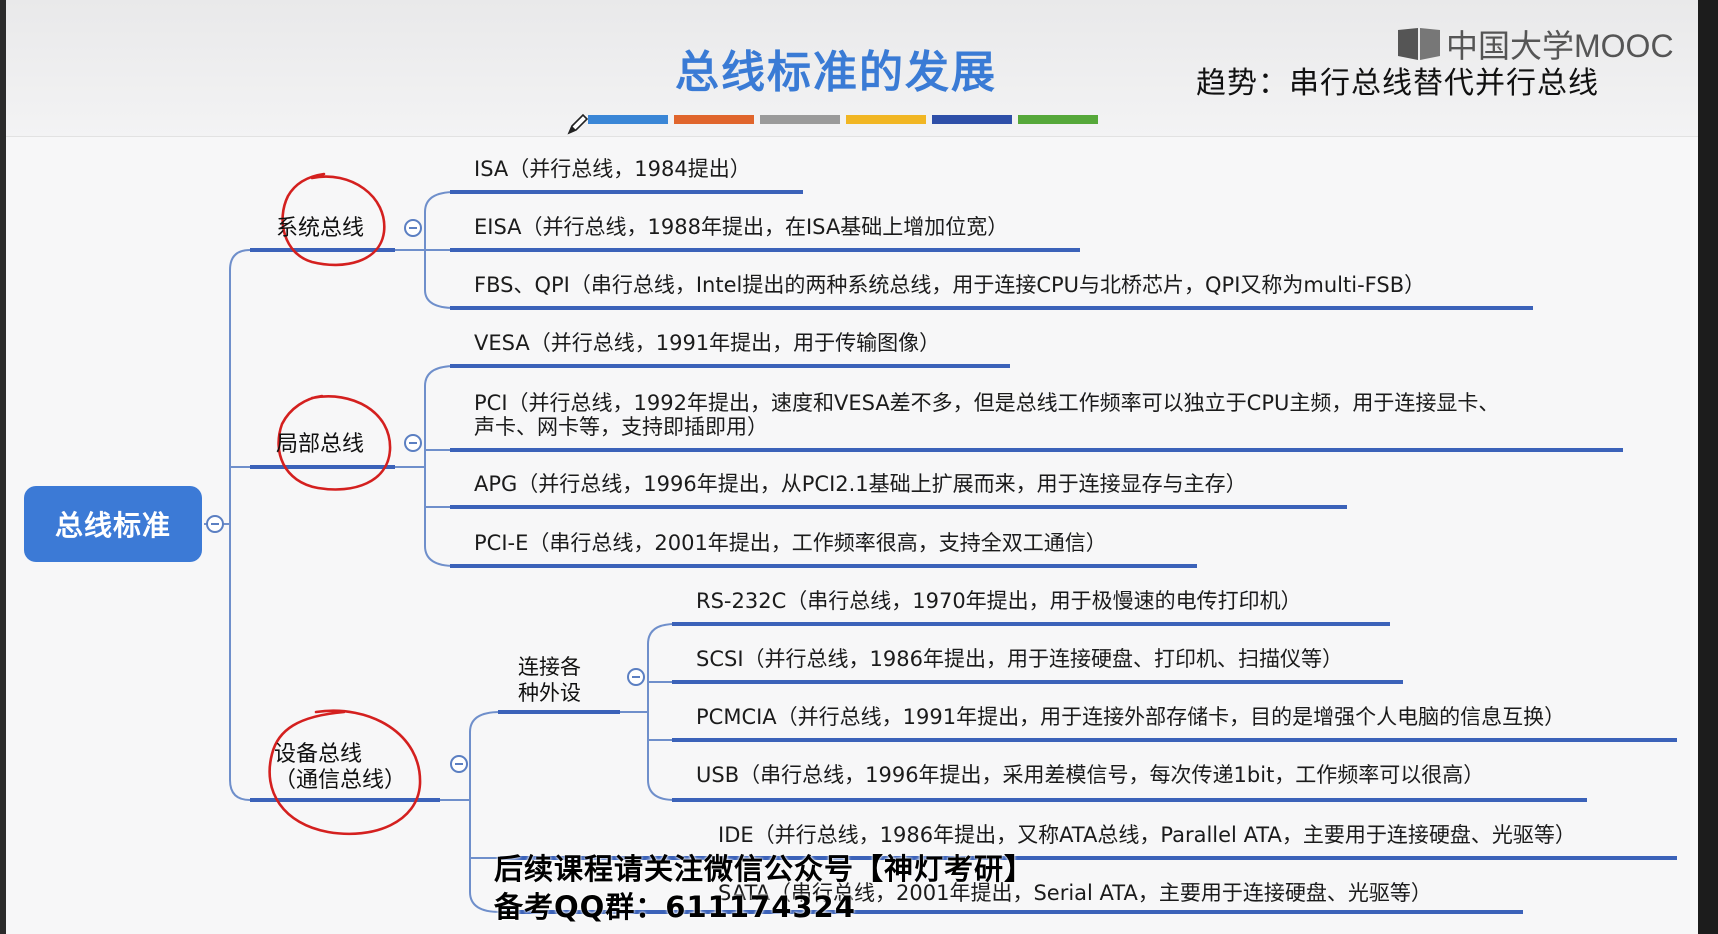 Image resolution: width=1718 pixels, height=934 pixels. Describe the element at coordinates (549, 693) in the screenshot. I see `peripherals-label-line2: 种外设` at that location.